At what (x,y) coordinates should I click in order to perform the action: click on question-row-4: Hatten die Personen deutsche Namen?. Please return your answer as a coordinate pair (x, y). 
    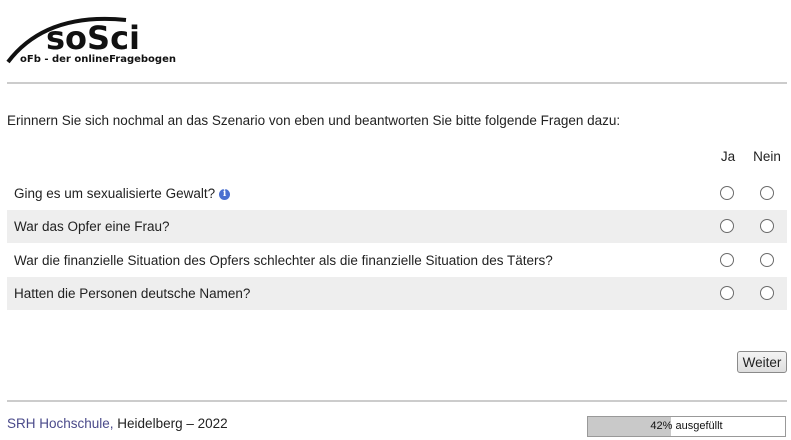
    Looking at the image, I should click on (397, 293).